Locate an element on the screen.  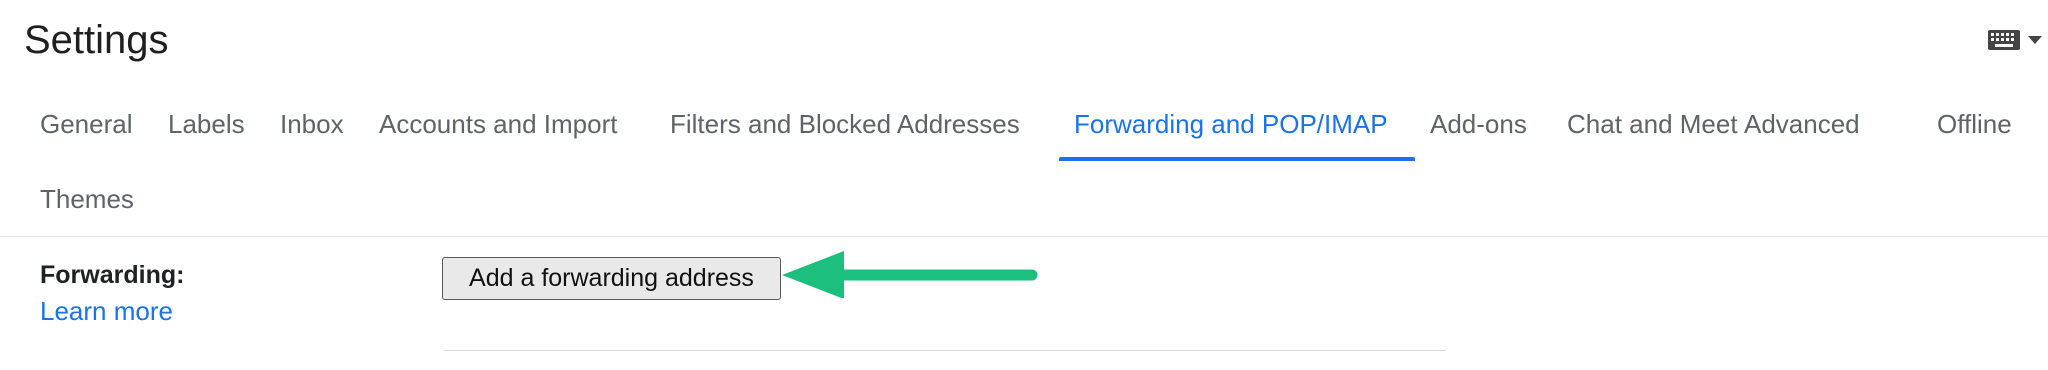
tab-offline: Offline is located at coordinates (1974, 124).